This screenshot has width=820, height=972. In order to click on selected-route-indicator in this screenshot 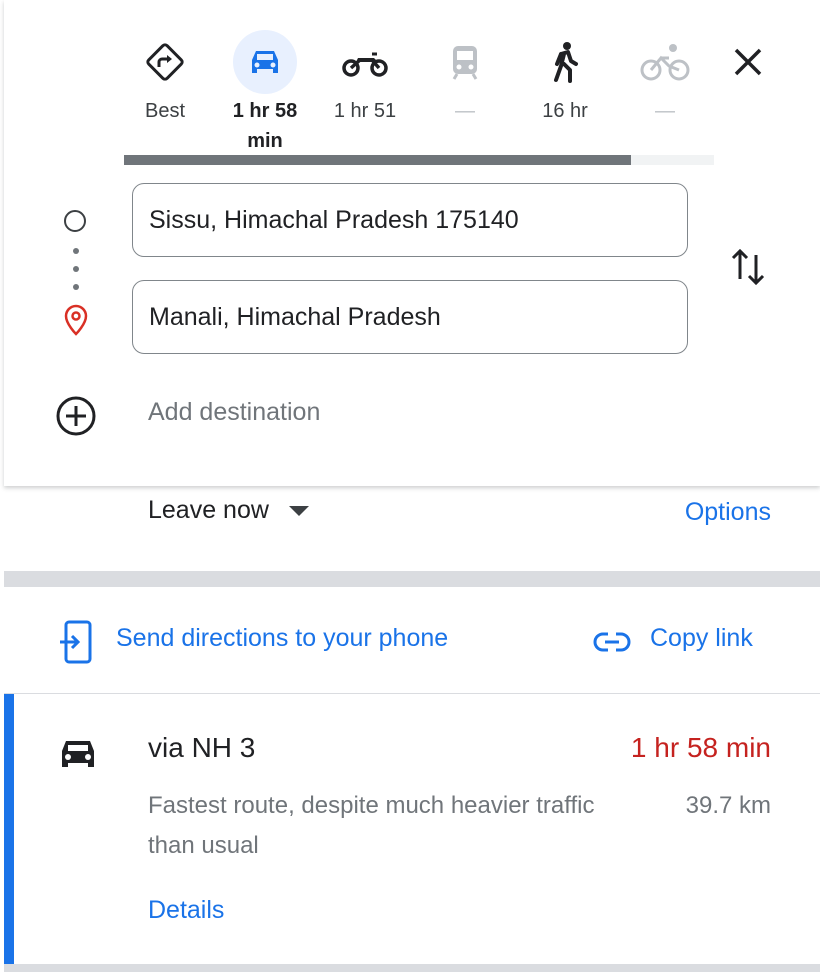, I will do `click(9, 829)`.